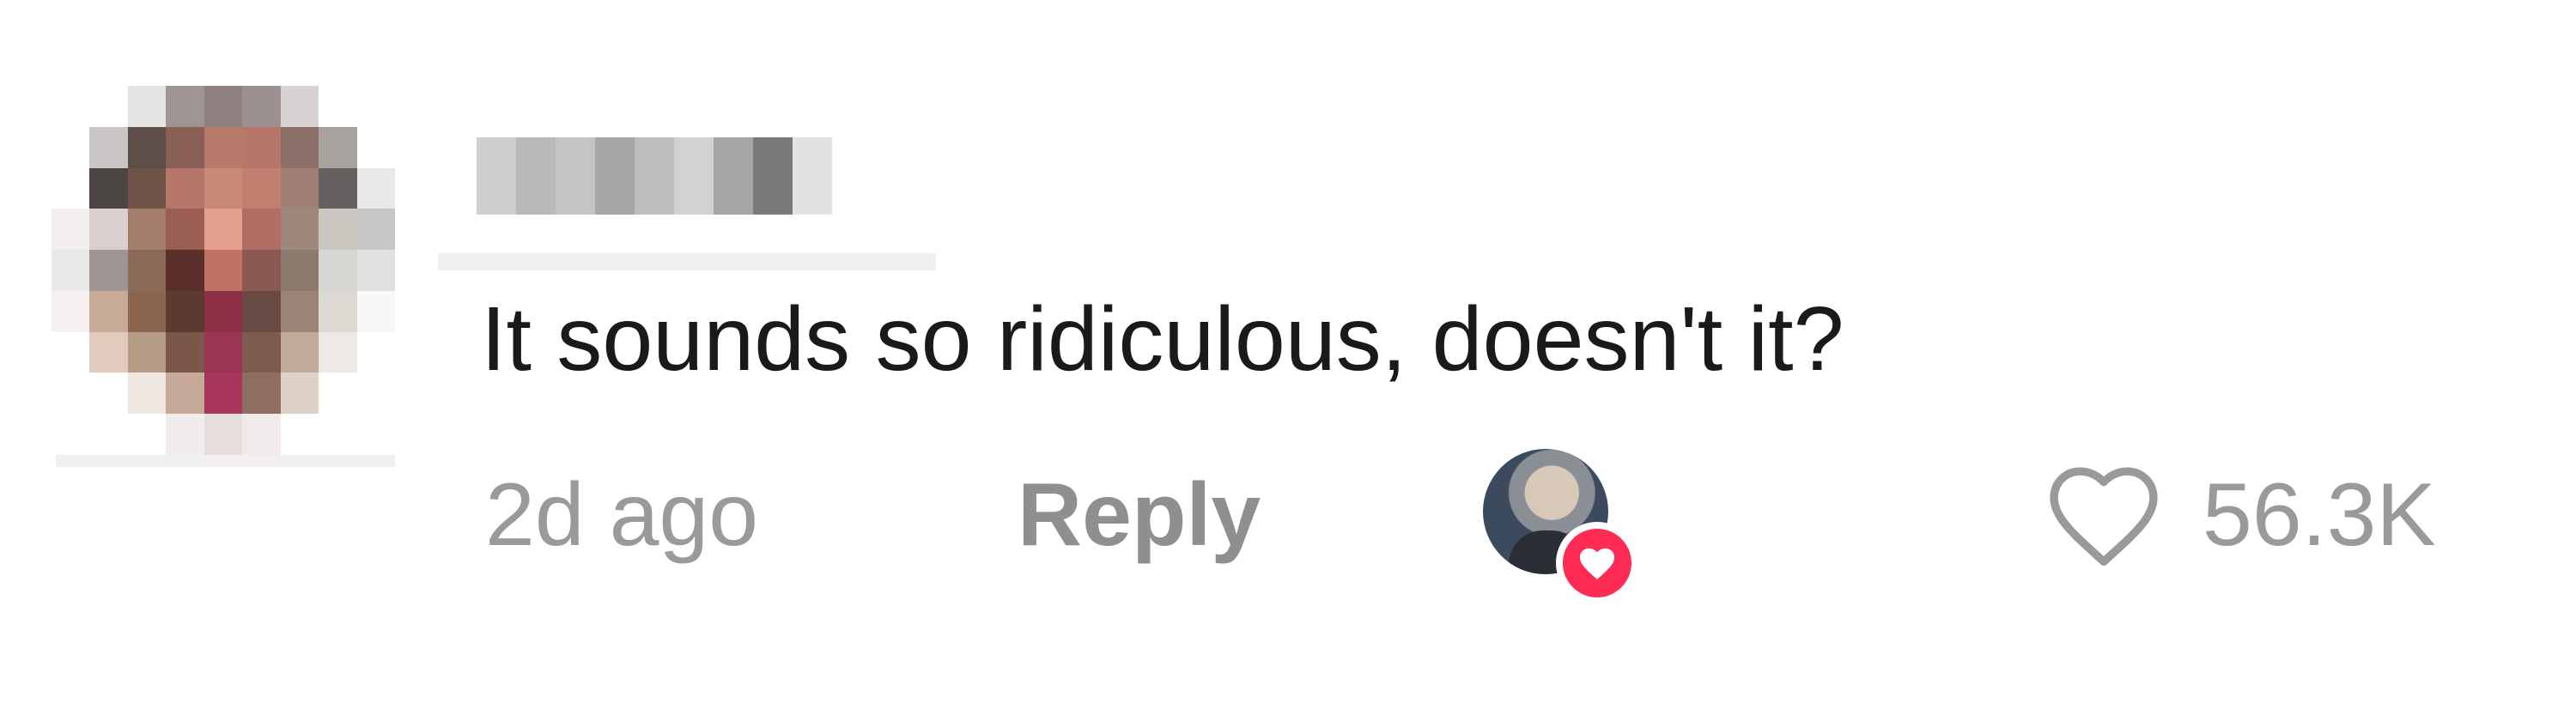 Image resolution: width=2576 pixels, height=721 pixels. I want to click on like-count: 56.3K, so click(2319, 515).